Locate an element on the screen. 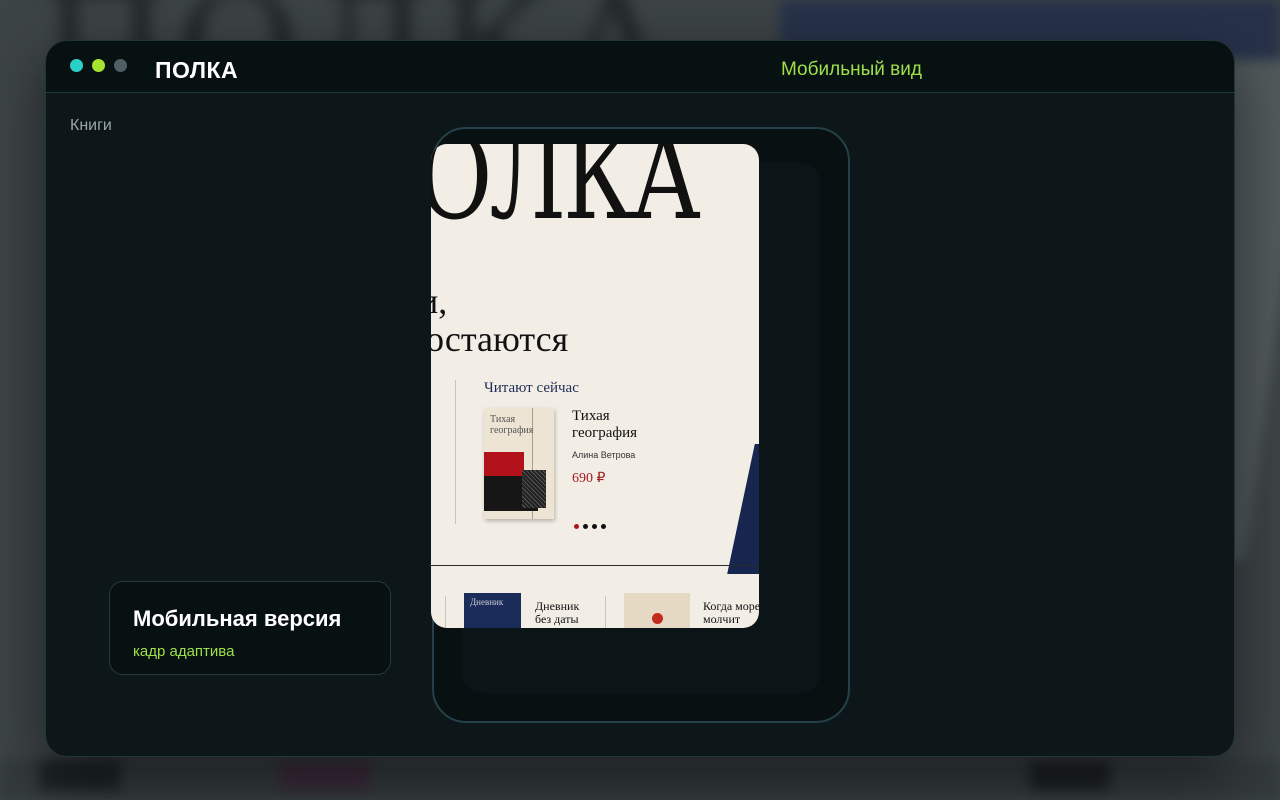 The width and height of the screenshot is (1280, 800). cover-title: Тихая география is located at coordinates (512, 425).